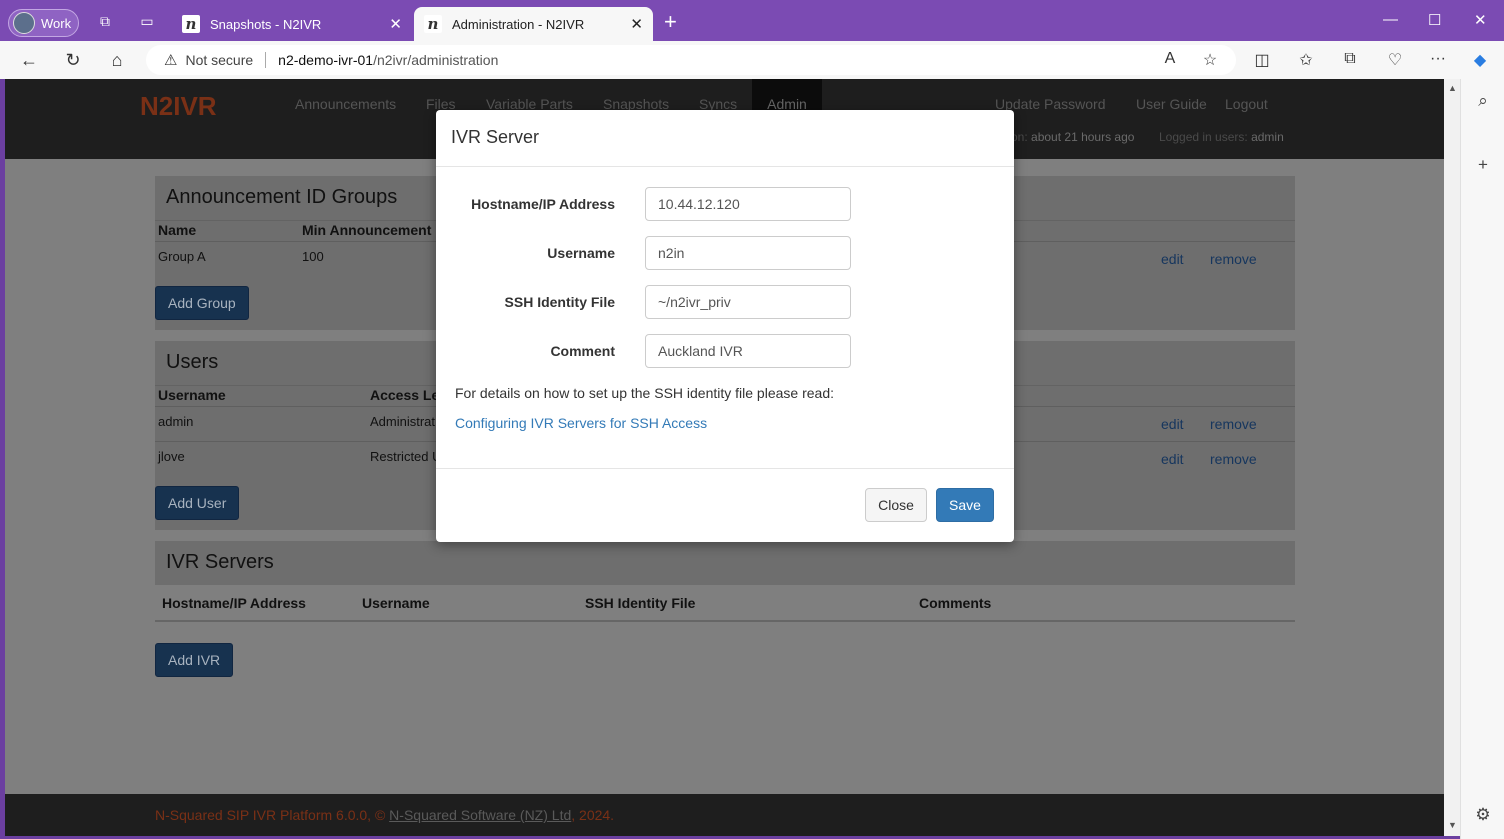  Describe the element at coordinates (518, 24) in the screenshot. I see `tab-title: Administration - N2IVR` at that location.